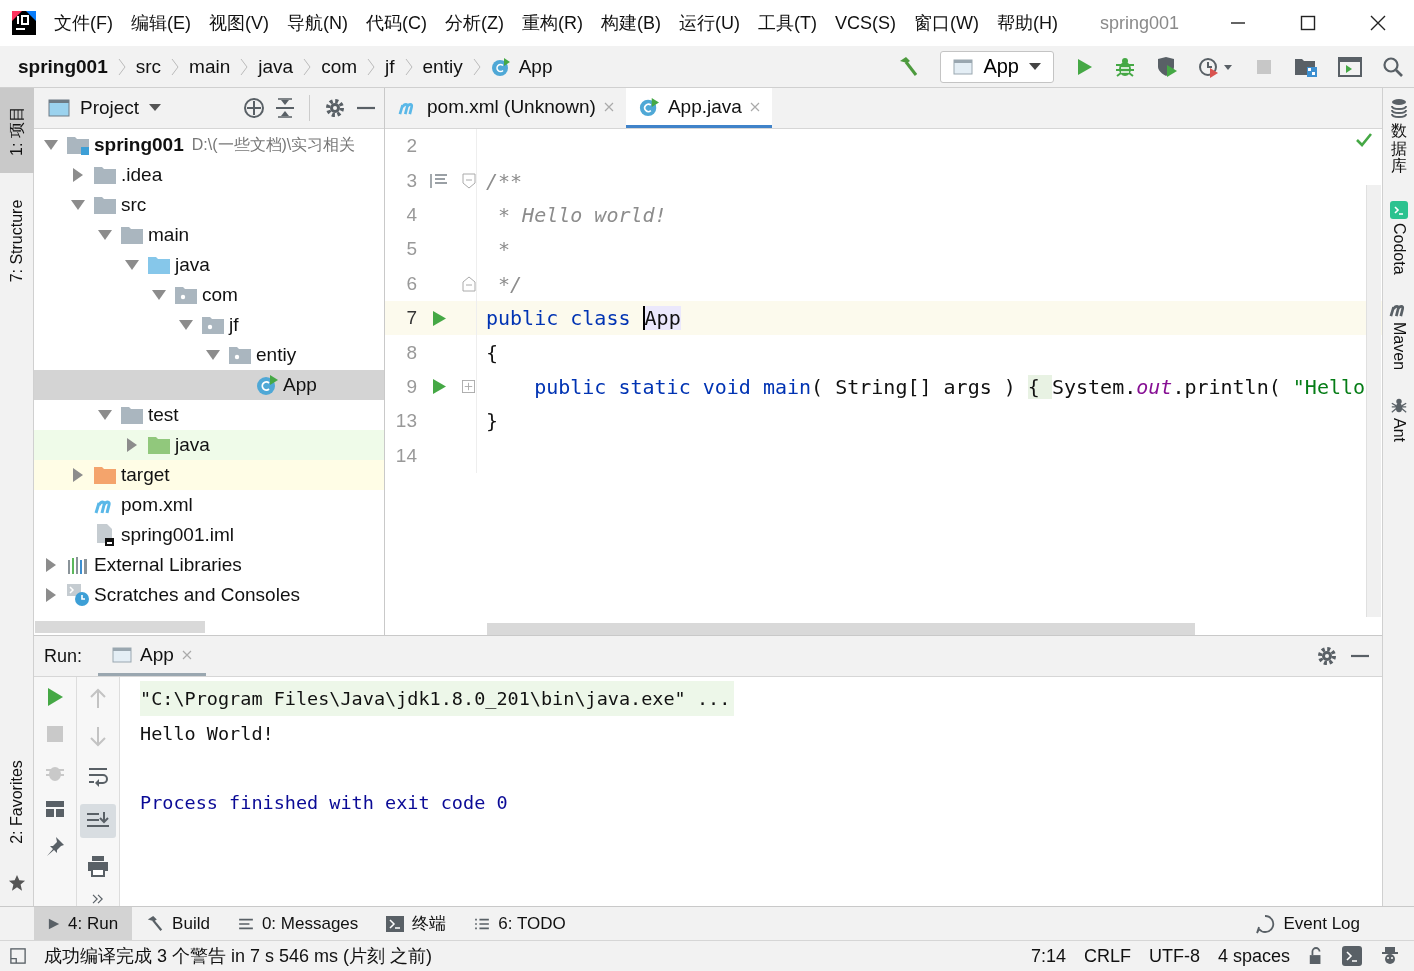 This screenshot has width=1414, height=971. Describe the element at coordinates (209, 505) in the screenshot. I see `tree-row: pom.xml` at that location.